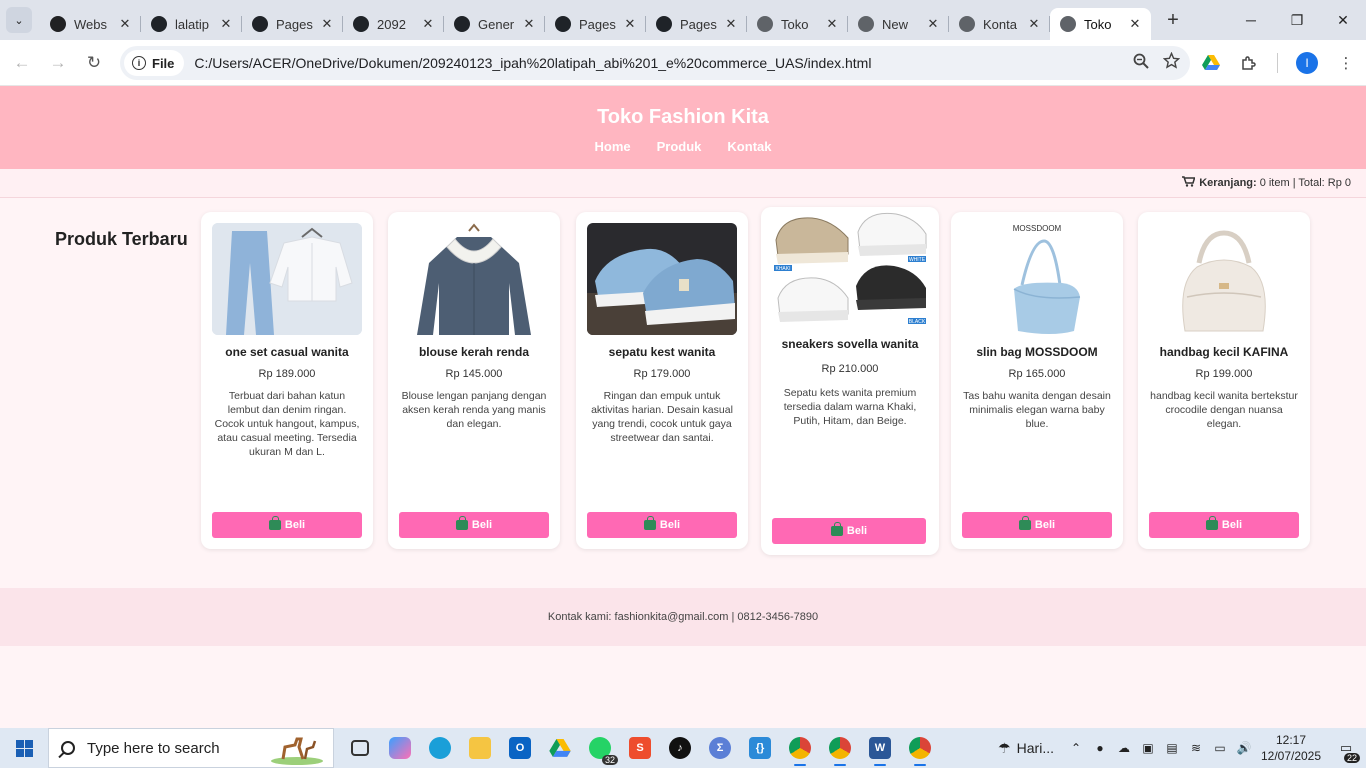 The image size is (1366, 768). What do you see at coordinates (1244, 748) in the screenshot?
I see `volume-icon: 🔊` at bounding box center [1244, 748].